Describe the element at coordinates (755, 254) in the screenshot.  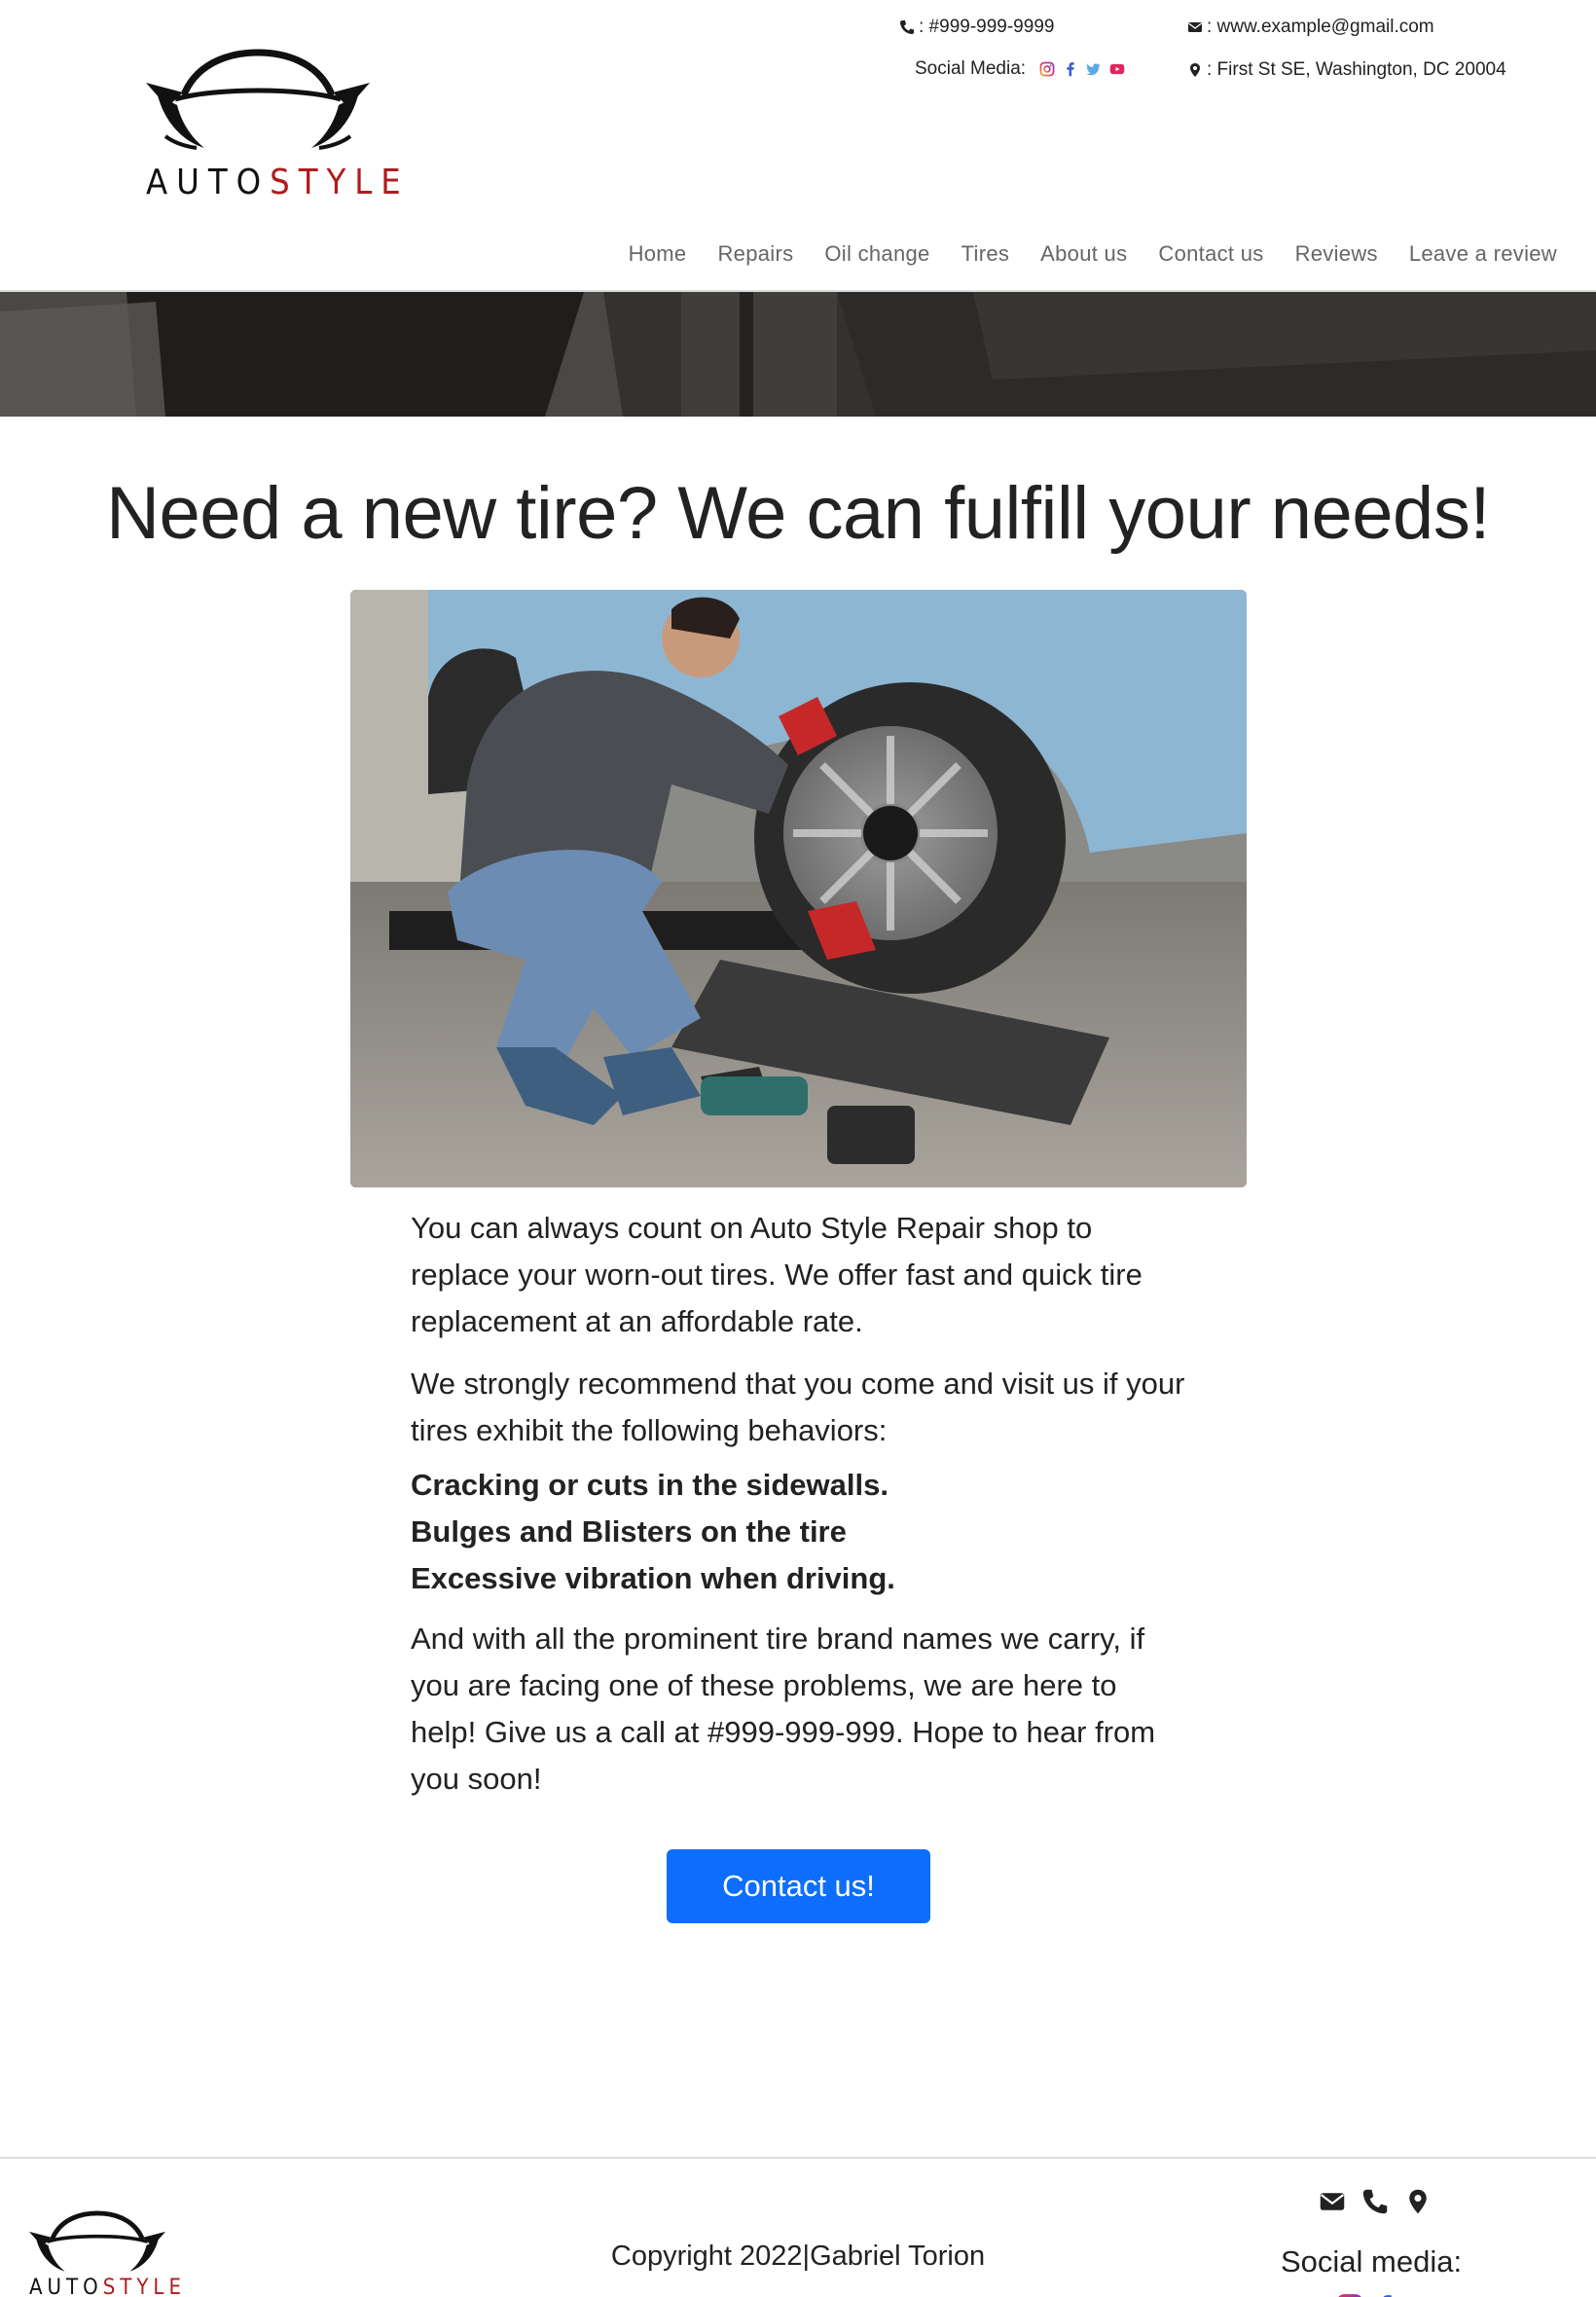
I see `nav-item-repairs: Repairs` at that location.